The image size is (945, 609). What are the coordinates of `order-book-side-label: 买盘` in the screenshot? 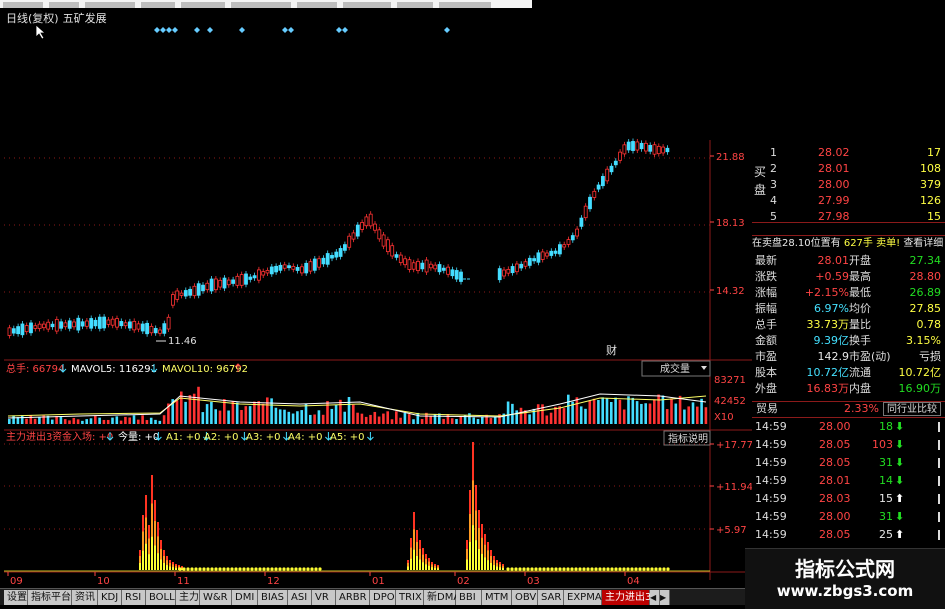 It's located at (760, 181).